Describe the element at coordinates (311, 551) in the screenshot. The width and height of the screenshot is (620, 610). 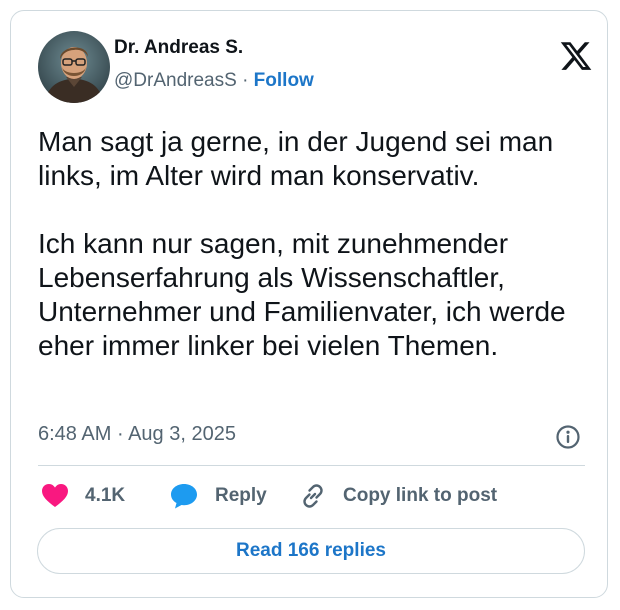
I see `read-replies-button: Read 166 replies` at that location.